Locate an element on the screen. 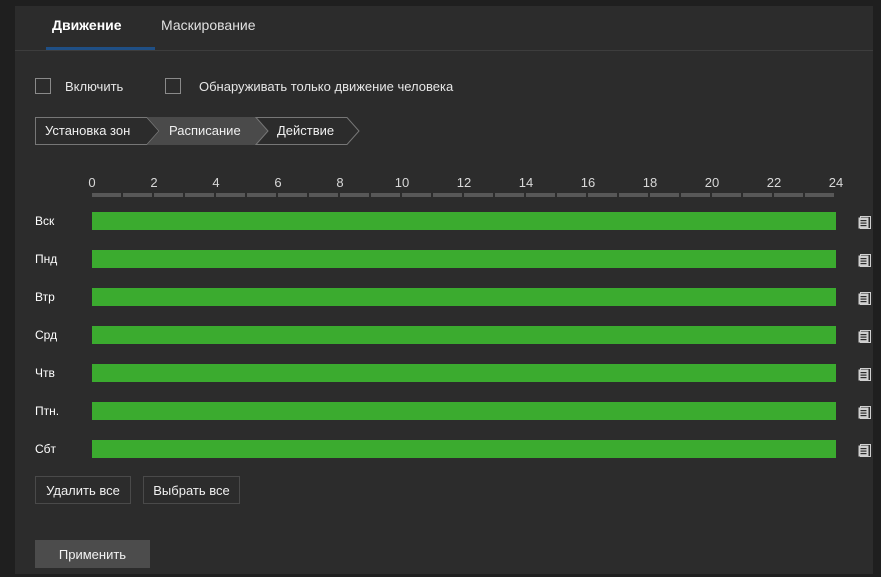 The image size is (881, 577). hour-label: 14 is located at coordinates (526, 182).